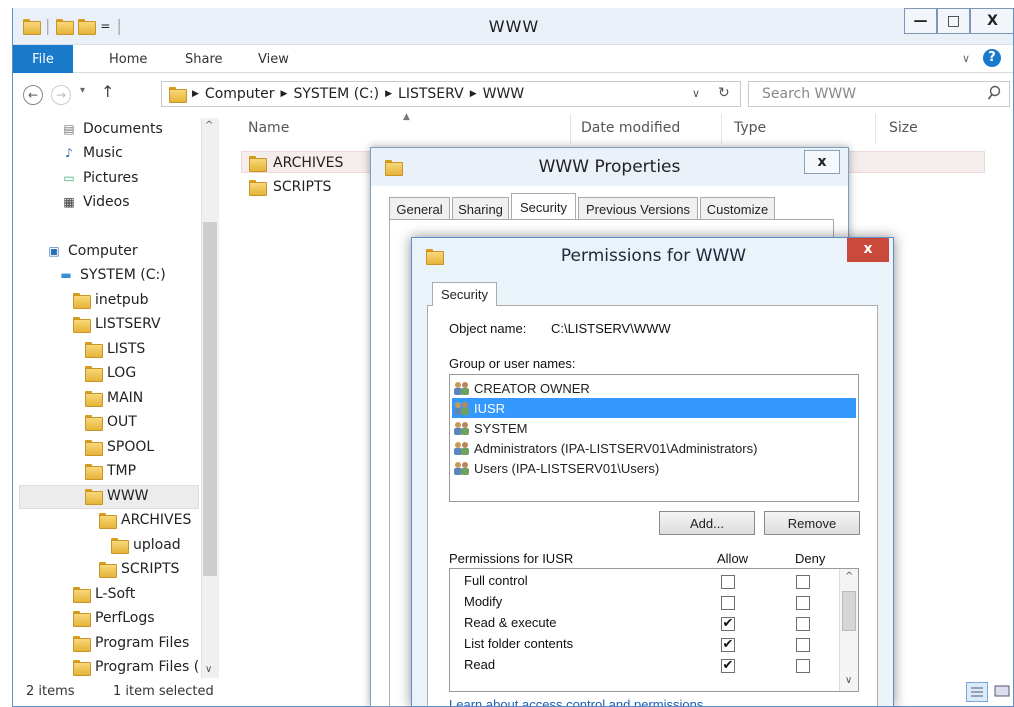 The height and width of the screenshot is (707, 1014). What do you see at coordinates (69, 153) in the screenshot?
I see `music-icon: ♪` at bounding box center [69, 153].